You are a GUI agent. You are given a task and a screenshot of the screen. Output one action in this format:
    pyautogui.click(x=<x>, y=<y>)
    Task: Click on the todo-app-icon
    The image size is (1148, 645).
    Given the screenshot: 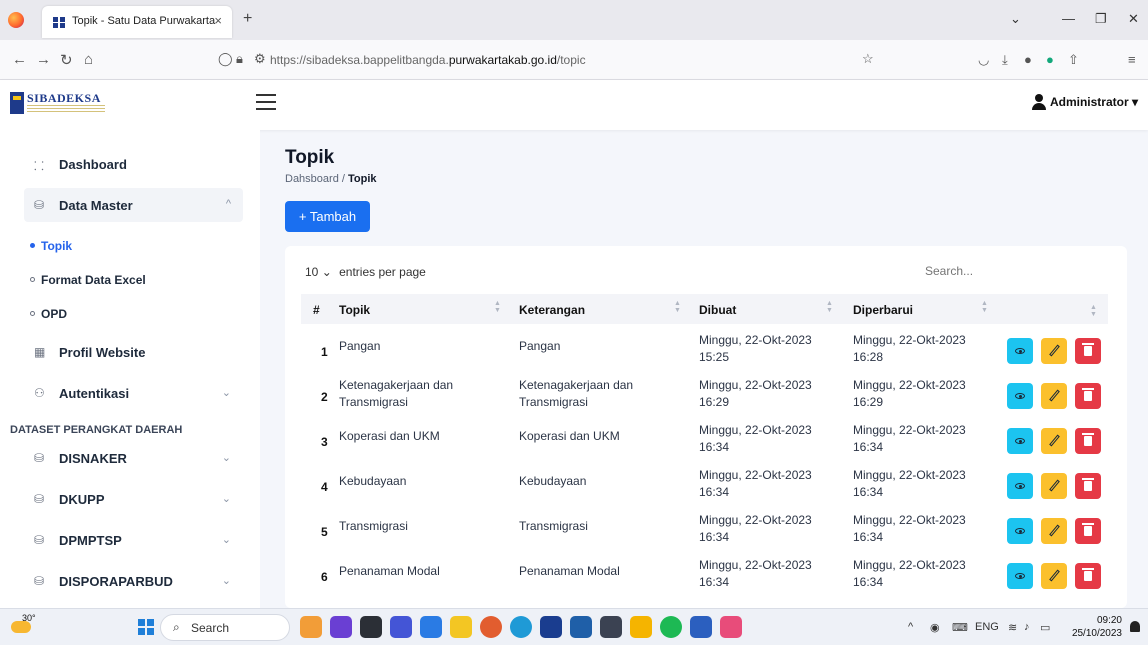 What is the action you would take?
    pyautogui.click(x=431, y=627)
    